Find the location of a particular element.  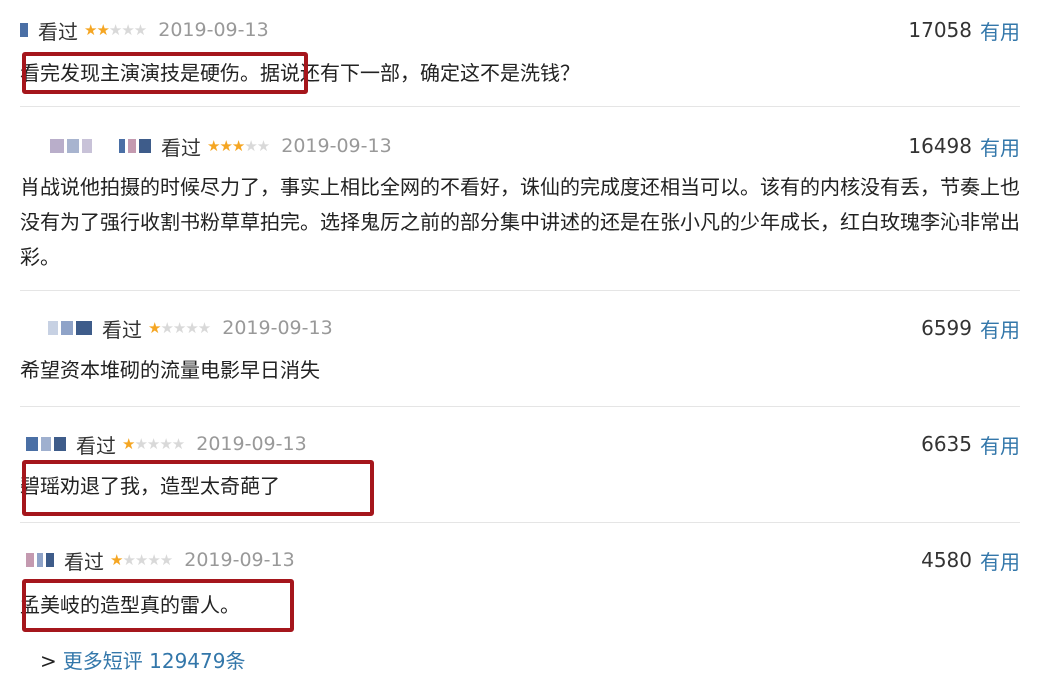

vote-count: 4580 is located at coordinates (946, 560).